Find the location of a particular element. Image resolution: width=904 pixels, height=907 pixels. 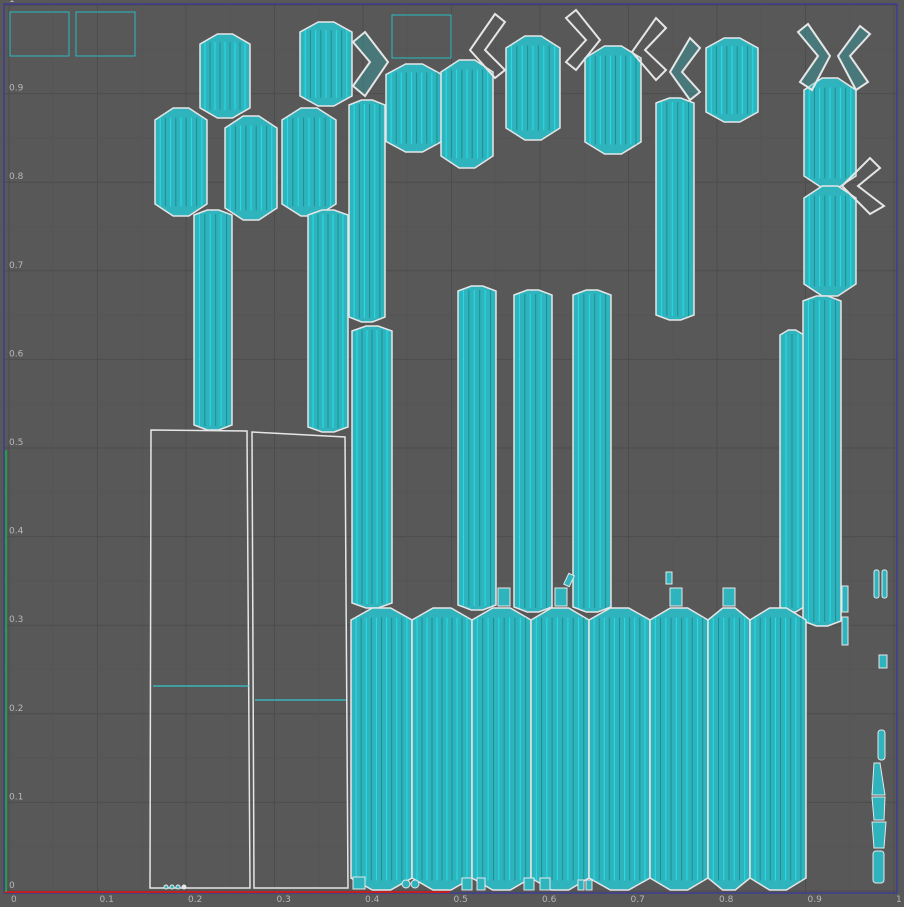

u-tick-label: 1 is located at coordinates (899, 900).